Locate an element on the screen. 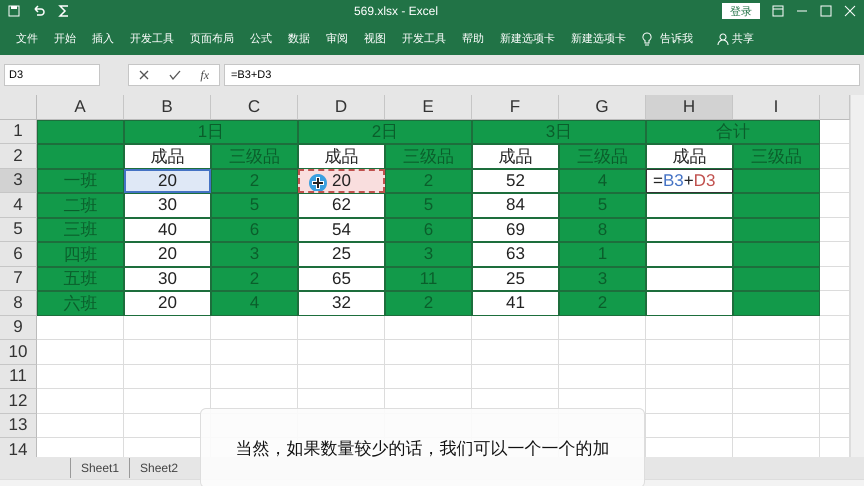 The image size is (864, 486). editing-cell: =B3+D3 is located at coordinates (689, 180).